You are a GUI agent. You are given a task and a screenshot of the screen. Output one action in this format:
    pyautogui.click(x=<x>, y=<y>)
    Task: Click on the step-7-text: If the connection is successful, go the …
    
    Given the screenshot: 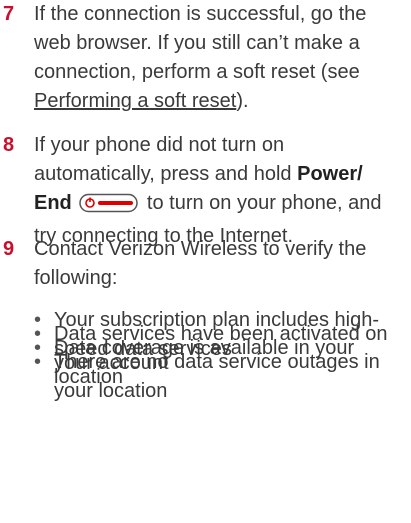 What is the action you would take?
    pyautogui.click(x=200, y=43)
    